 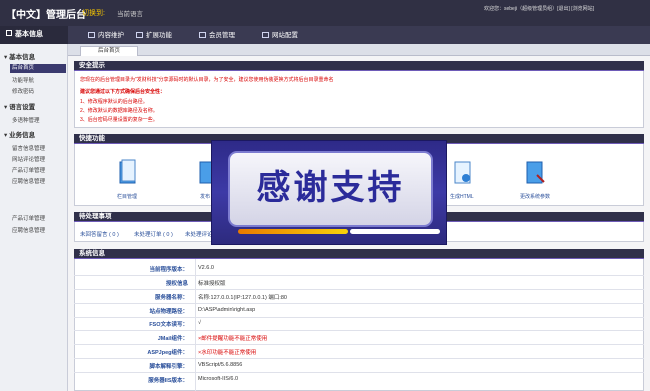 I want to click on sidebar-group-business: ▾ 业务信息, so click(x=19, y=134).